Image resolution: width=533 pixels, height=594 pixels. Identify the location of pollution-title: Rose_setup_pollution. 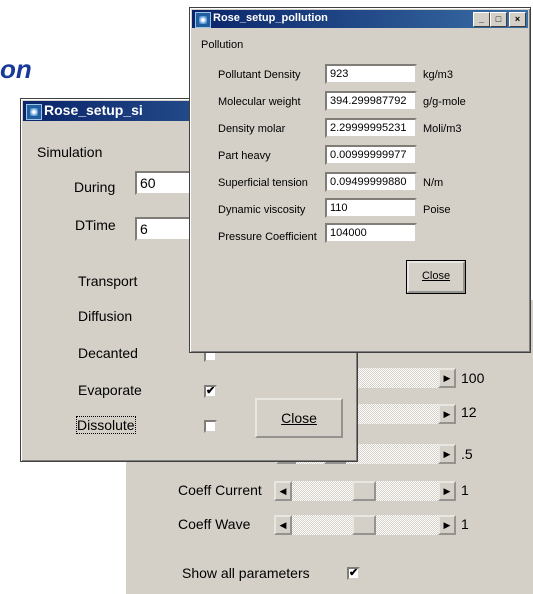
(270, 18).